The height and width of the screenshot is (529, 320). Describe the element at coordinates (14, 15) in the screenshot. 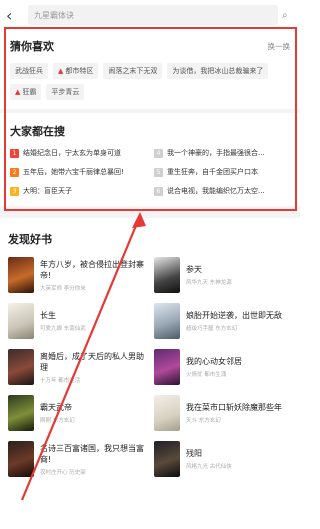

I see `back-arrow-icon: ‹` at that location.